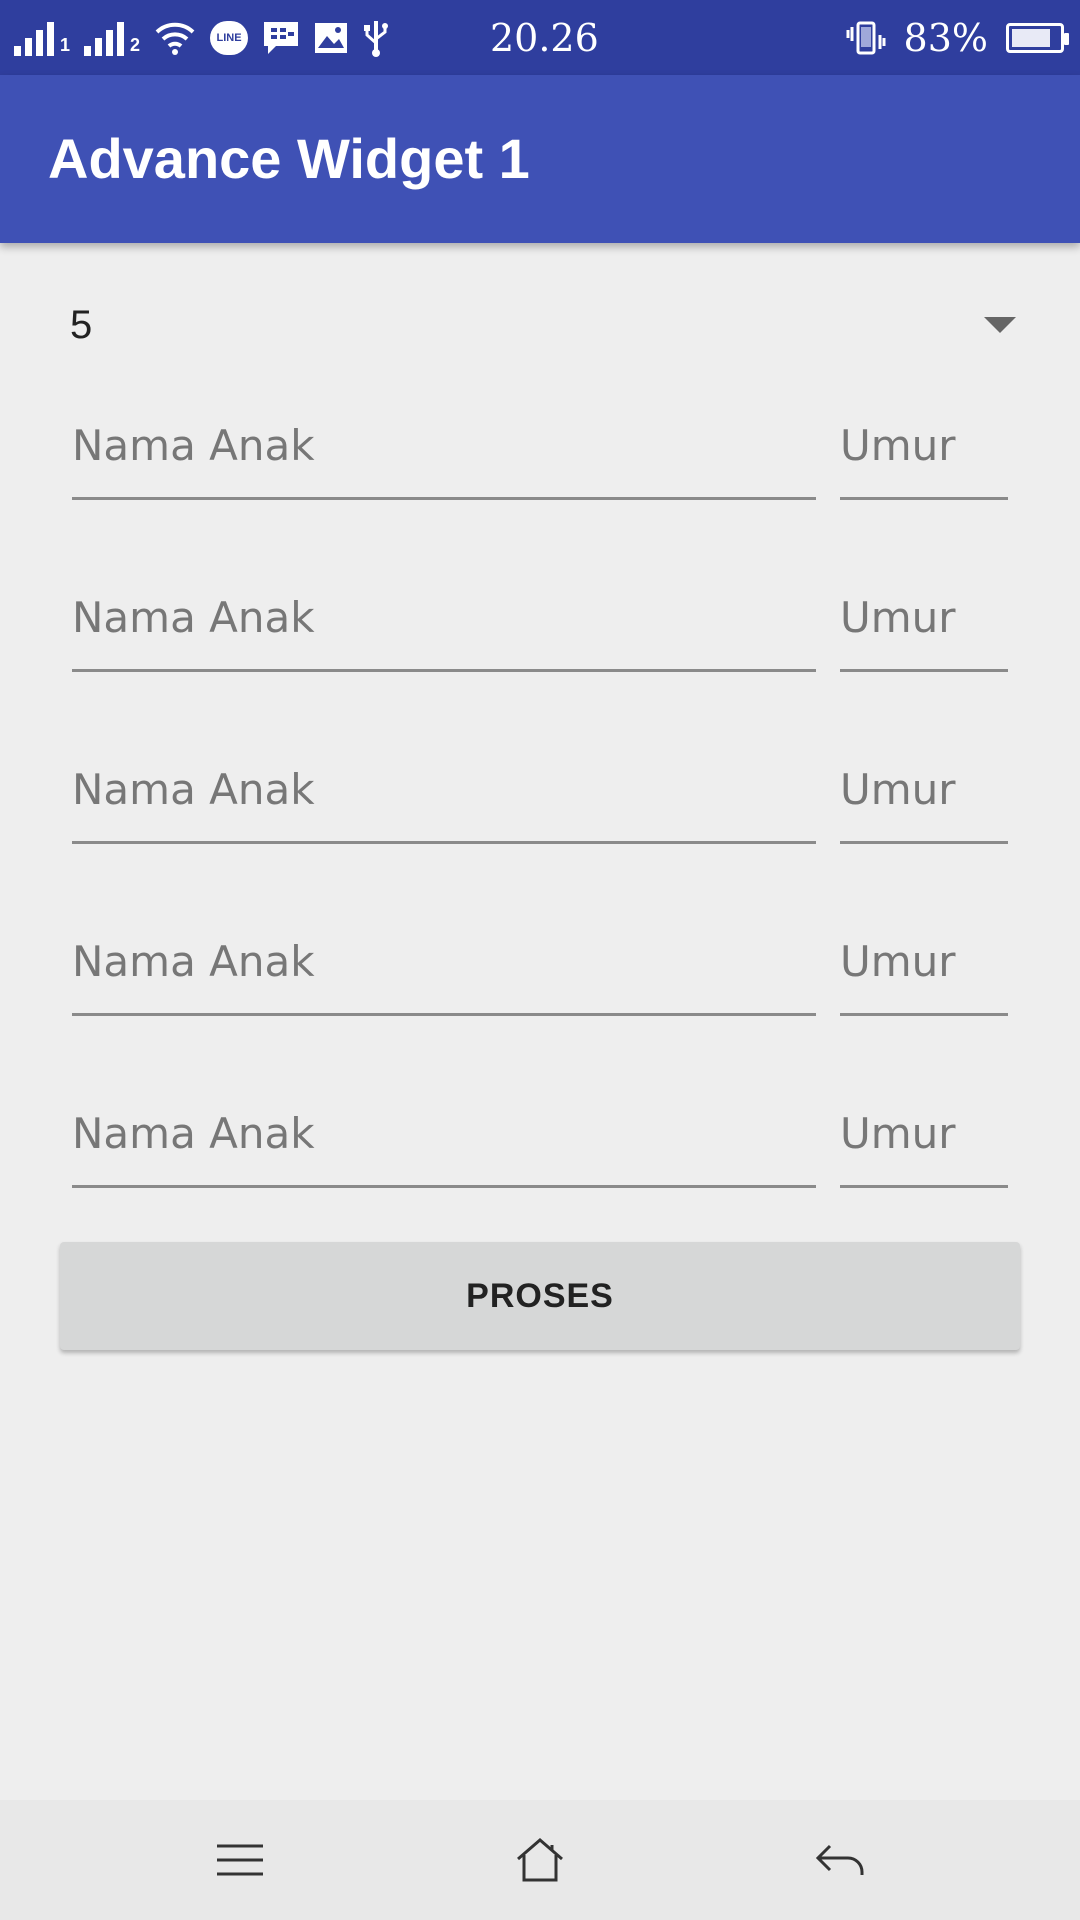 The width and height of the screenshot is (1080, 1920). I want to click on line-label: LINE, so click(229, 38).